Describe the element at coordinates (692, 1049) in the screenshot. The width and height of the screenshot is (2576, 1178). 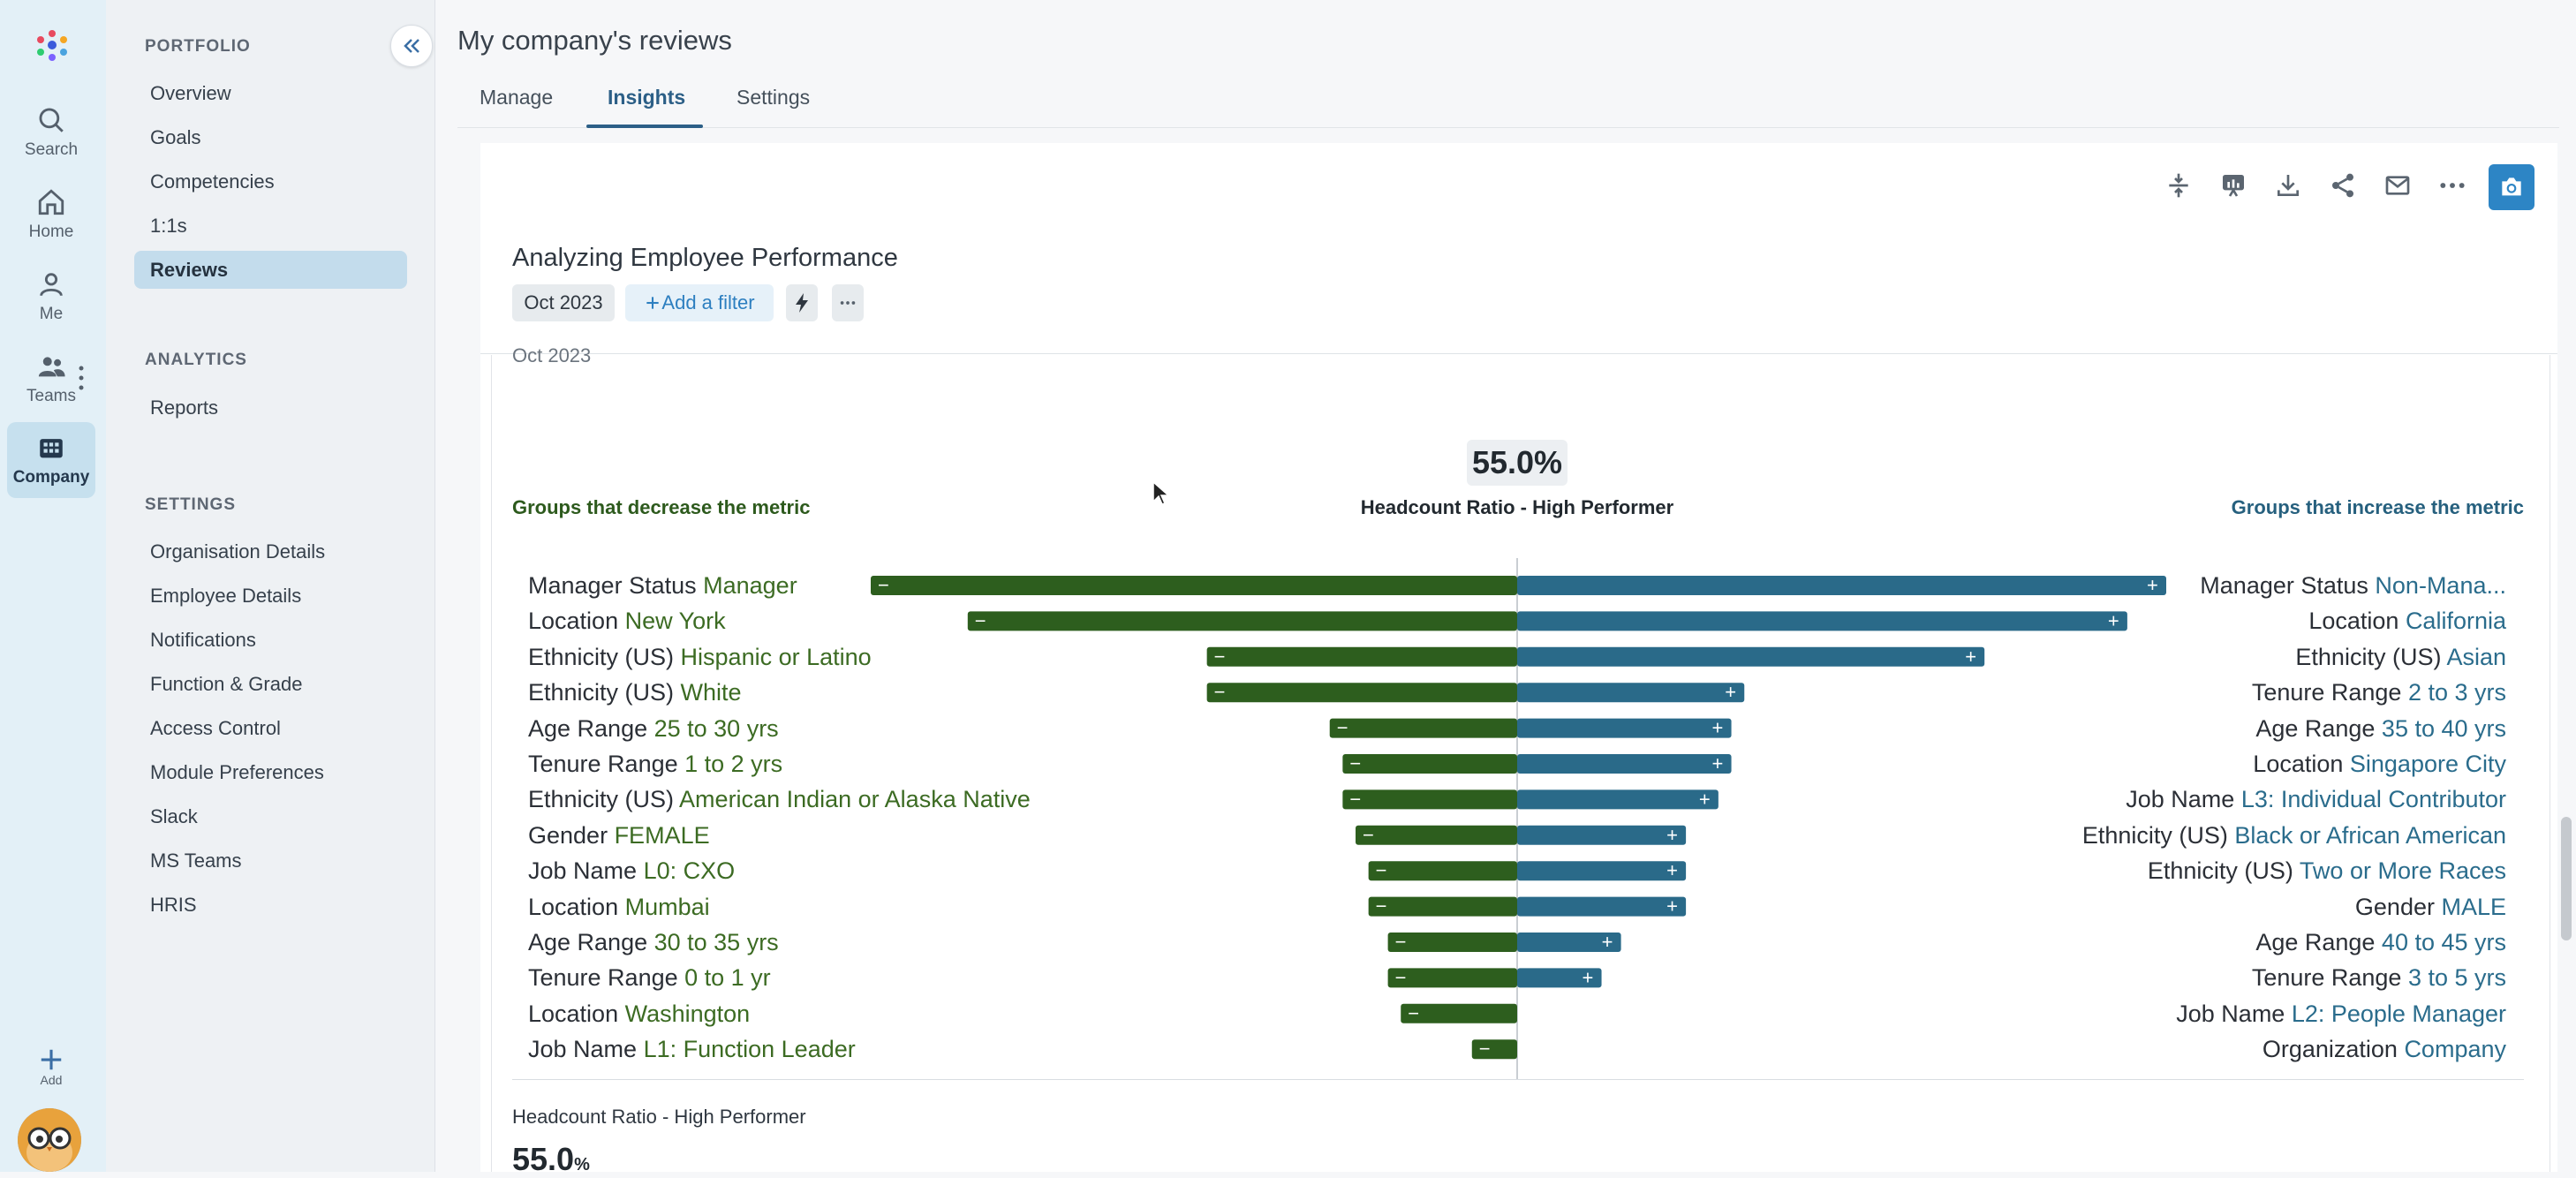
I see `decrease-row-label: Job Name L1: Function Leader` at that location.